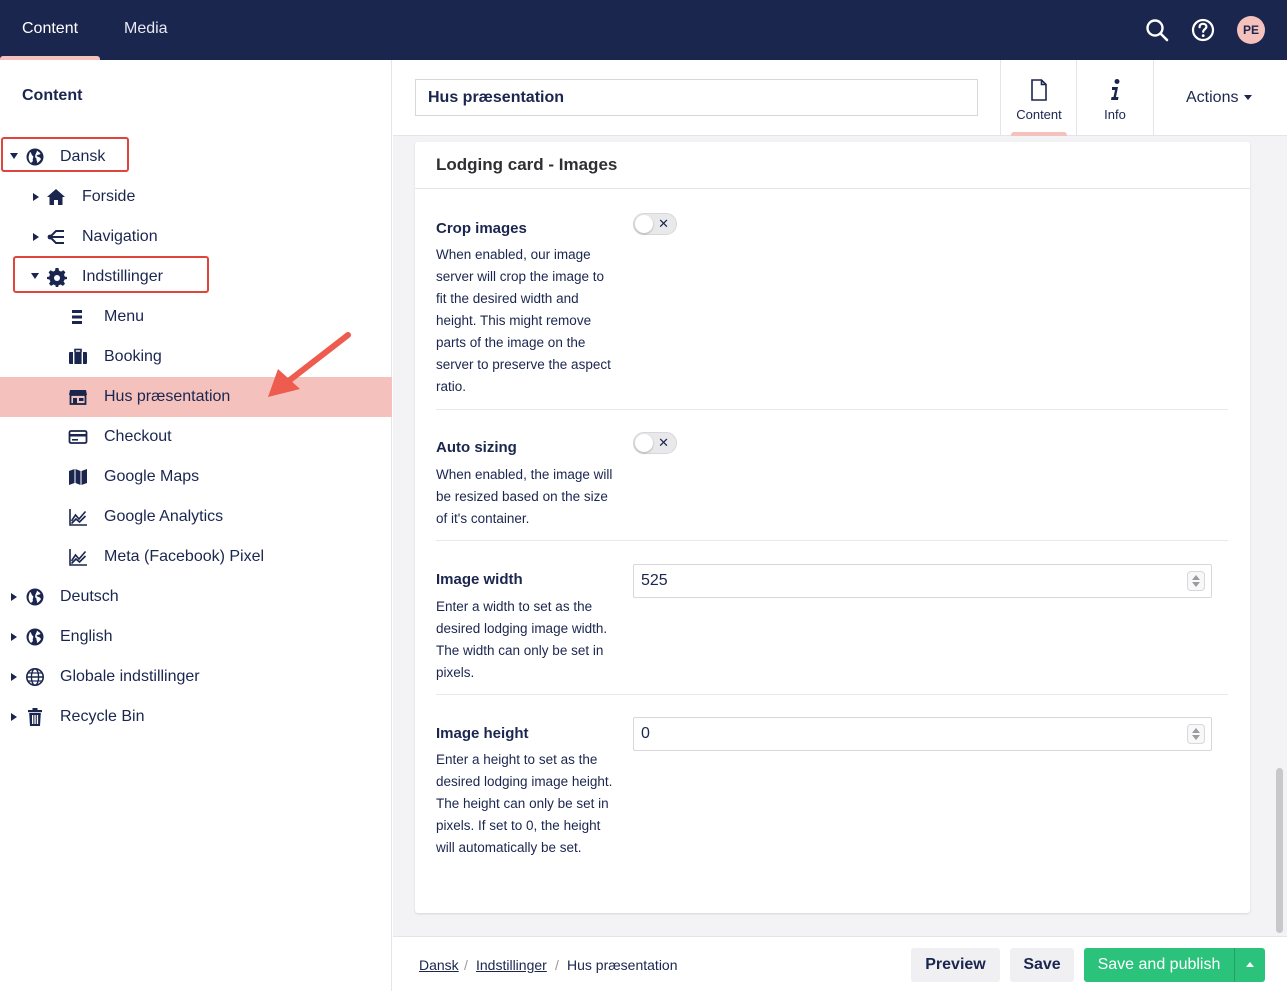  I want to click on app-tab-info: Info, so click(1114, 98).